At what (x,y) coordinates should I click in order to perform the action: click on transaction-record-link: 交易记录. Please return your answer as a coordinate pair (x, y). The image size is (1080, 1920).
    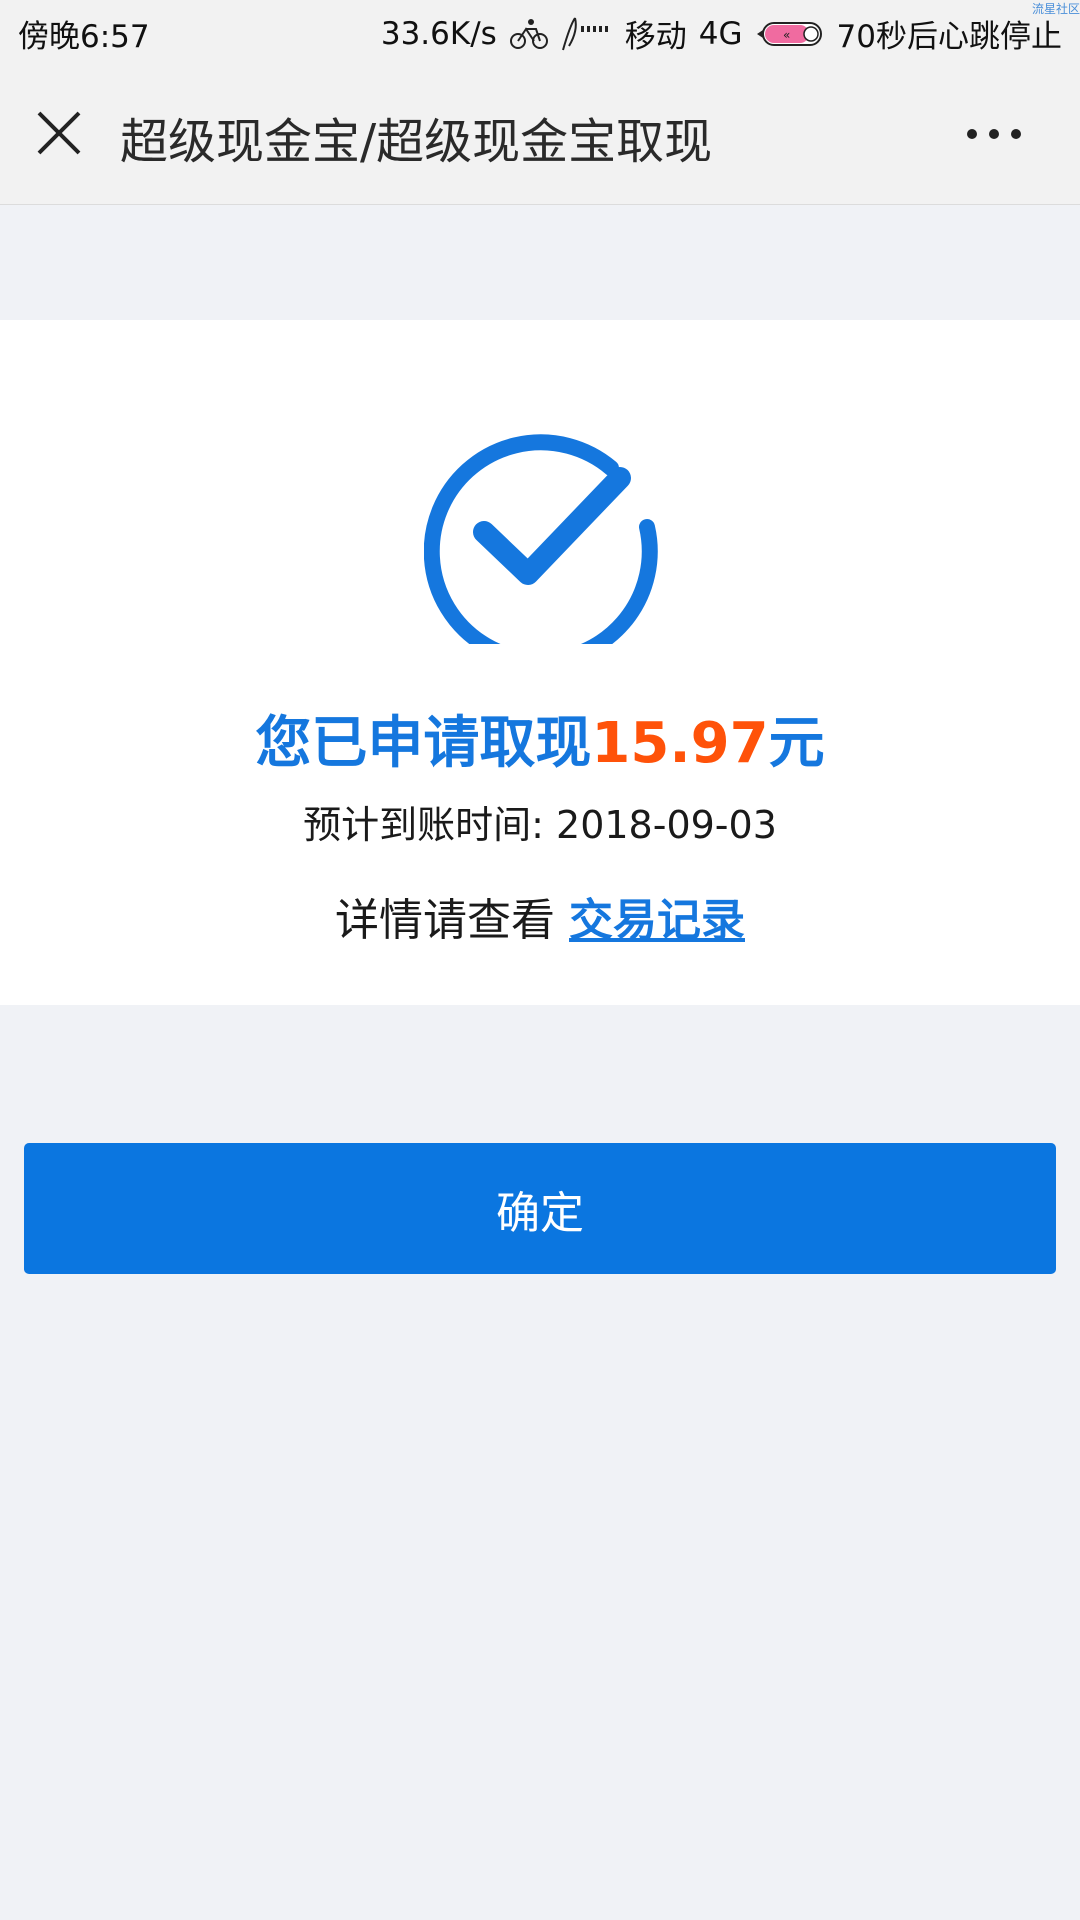
    Looking at the image, I should click on (657, 920).